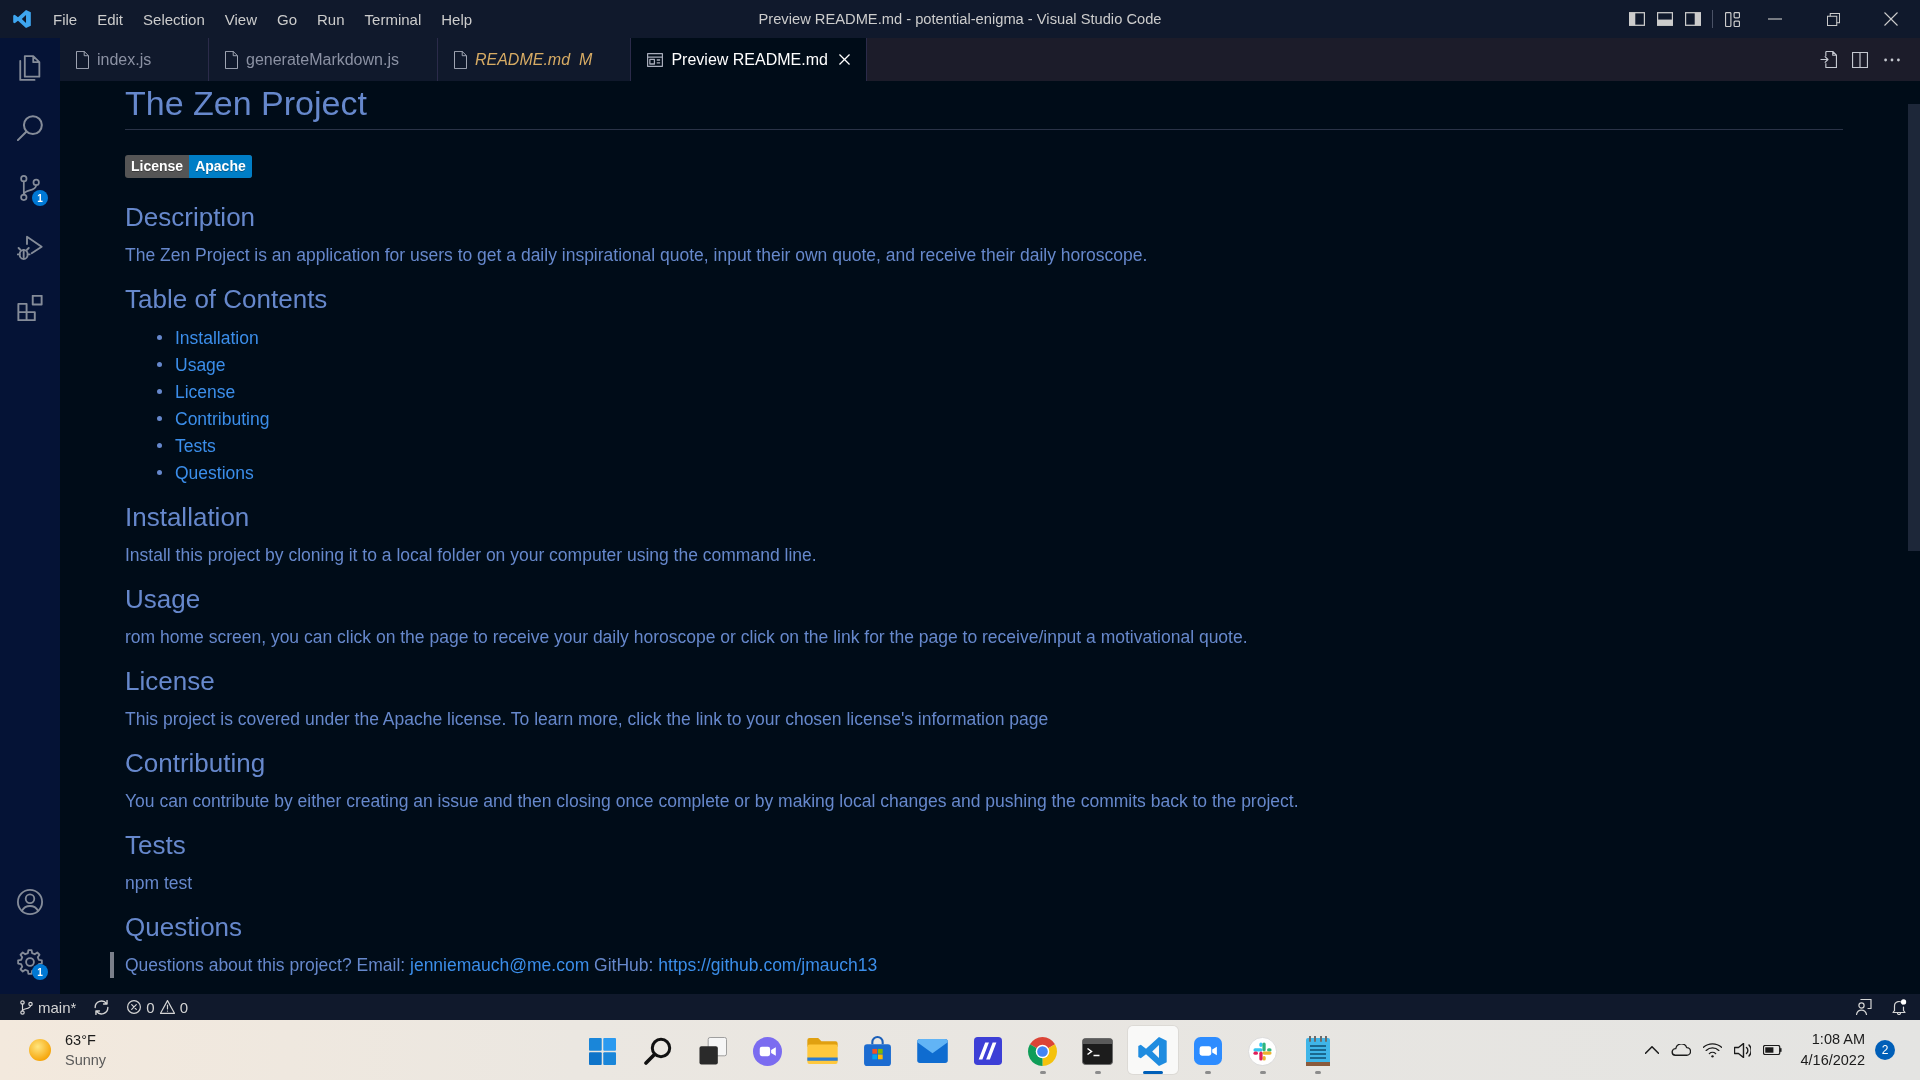  What do you see at coordinates (1828, 59) in the screenshot?
I see `file-arrow-icon` at bounding box center [1828, 59].